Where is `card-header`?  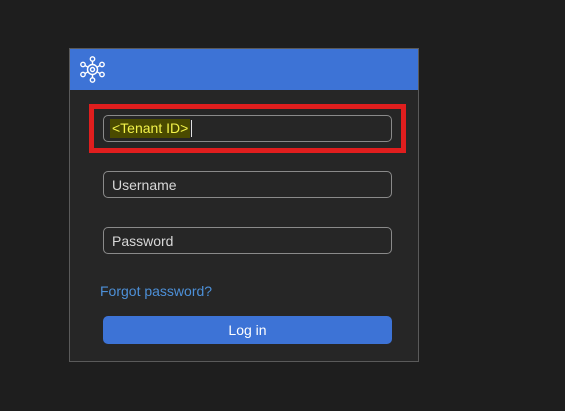
card-header is located at coordinates (244, 69).